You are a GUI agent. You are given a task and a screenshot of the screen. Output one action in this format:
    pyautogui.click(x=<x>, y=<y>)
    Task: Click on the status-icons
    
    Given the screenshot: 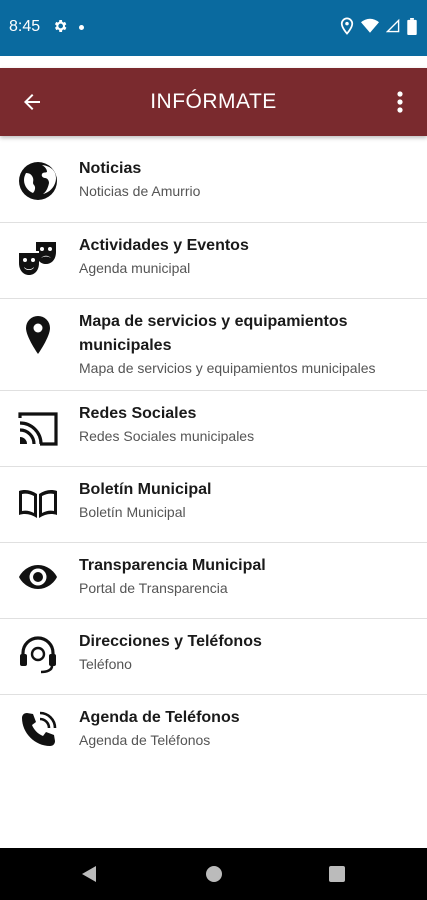 What is the action you would take?
    pyautogui.click(x=378, y=26)
    